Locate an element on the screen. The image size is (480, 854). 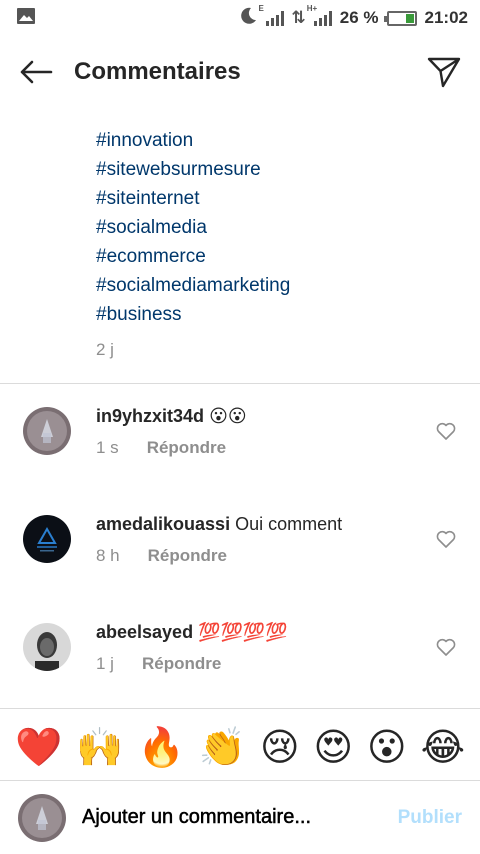
arrow-left-icon is located at coordinates (36, 72).